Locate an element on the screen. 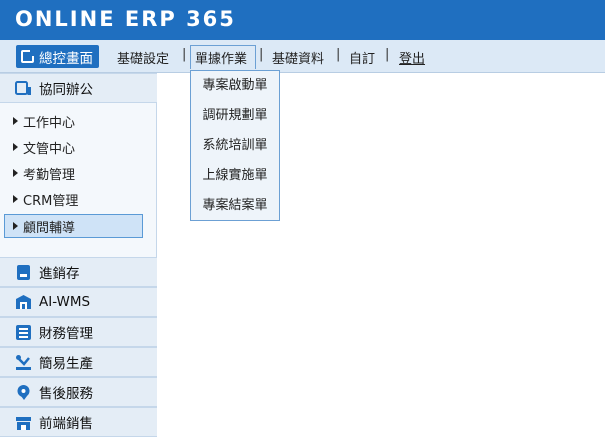 The width and height of the screenshot is (605, 437). title-bar: ONLINE ERP 365 is located at coordinates (302, 20).